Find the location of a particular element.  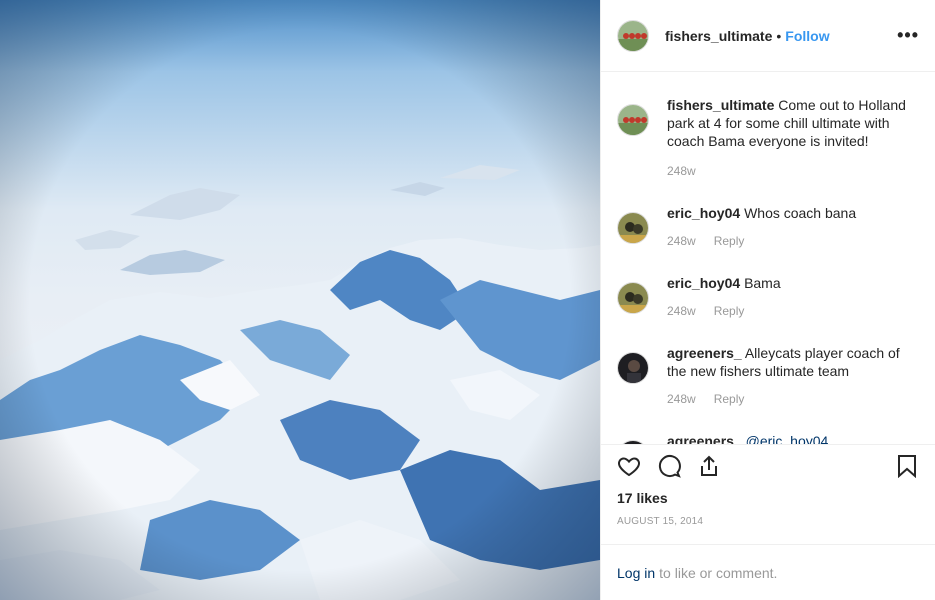

comment-icon is located at coordinates (669, 466).